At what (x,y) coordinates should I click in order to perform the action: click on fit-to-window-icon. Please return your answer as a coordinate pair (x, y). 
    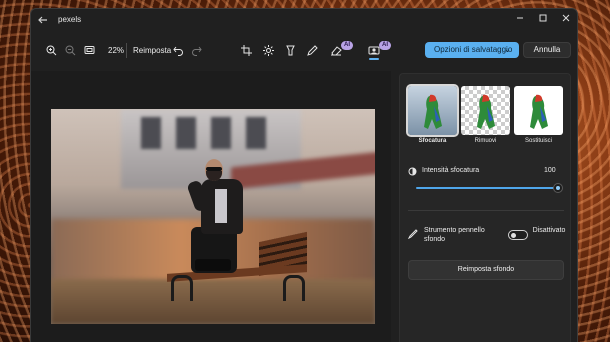
    Looking at the image, I should click on (89, 50).